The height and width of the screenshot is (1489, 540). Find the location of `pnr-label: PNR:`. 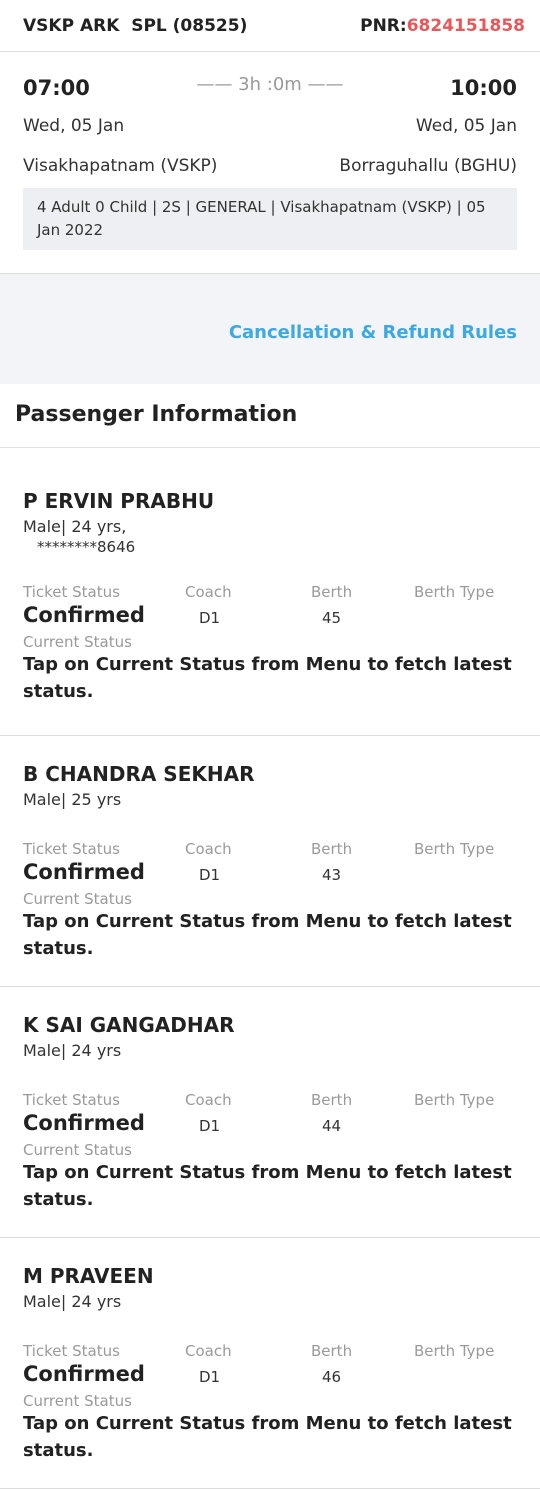

pnr-label: PNR: is located at coordinates (383, 25).